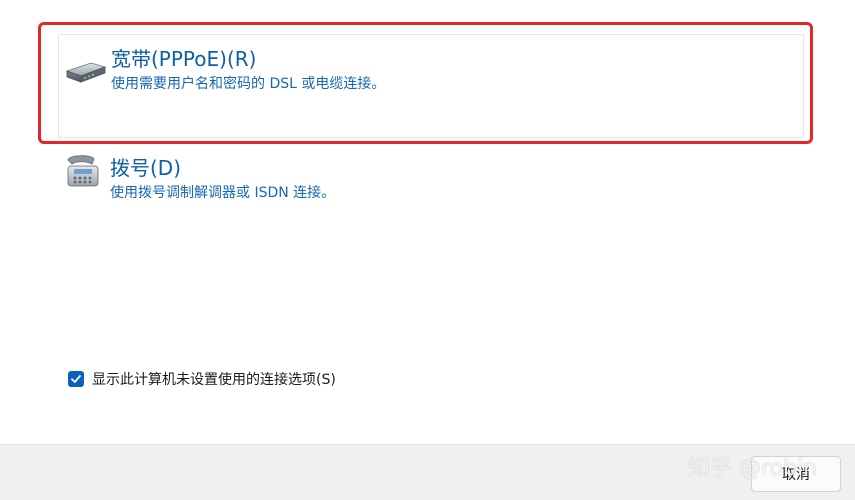  I want to click on checkbox-checked-icon, so click(76, 379).